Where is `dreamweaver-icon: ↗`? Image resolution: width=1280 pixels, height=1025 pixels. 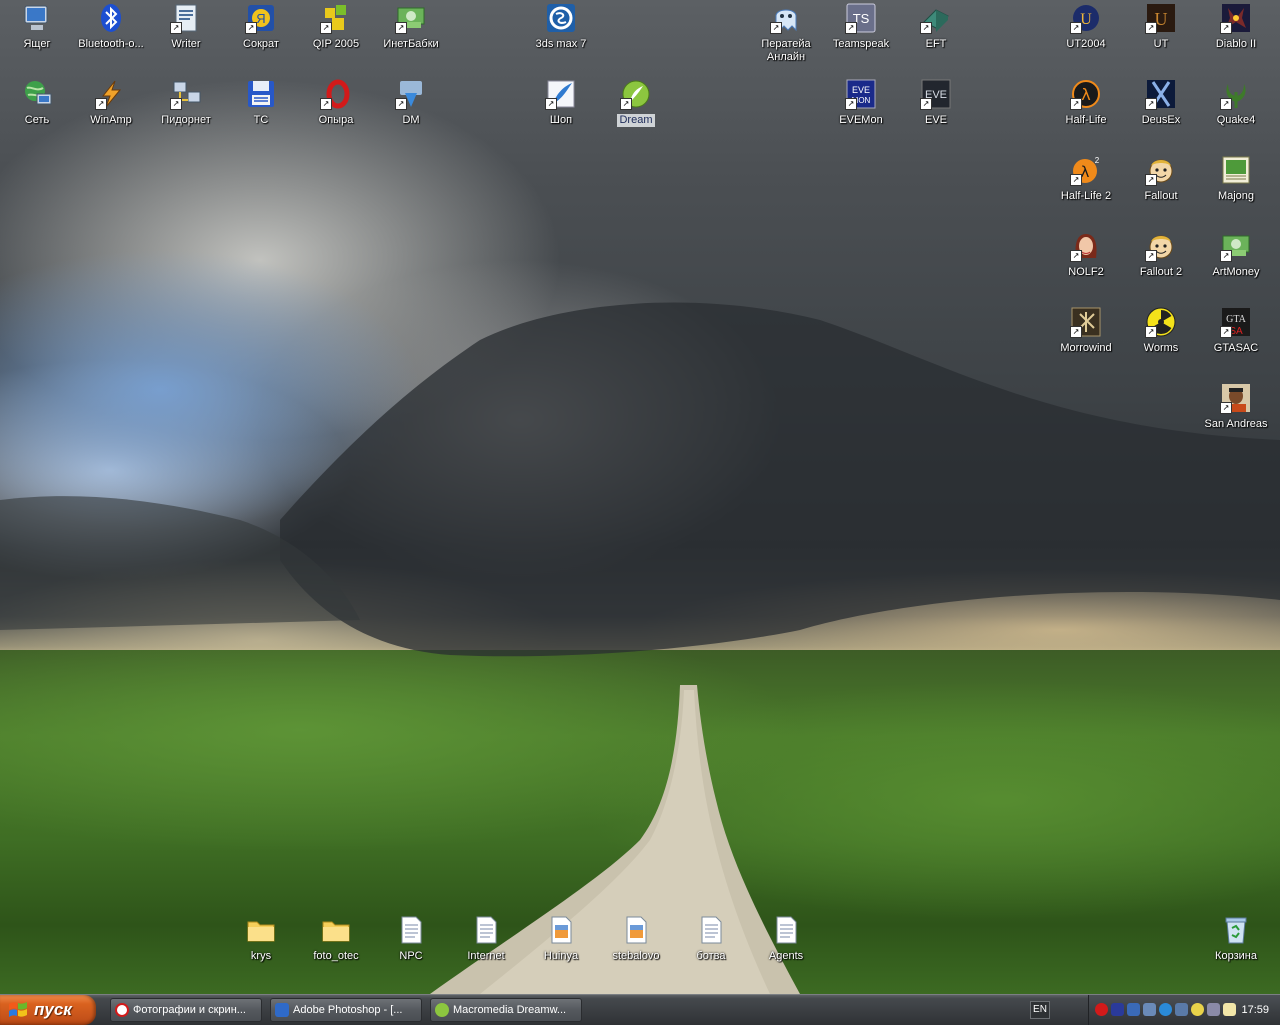
dreamweaver-icon: ↗ is located at coordinates (636, 94).